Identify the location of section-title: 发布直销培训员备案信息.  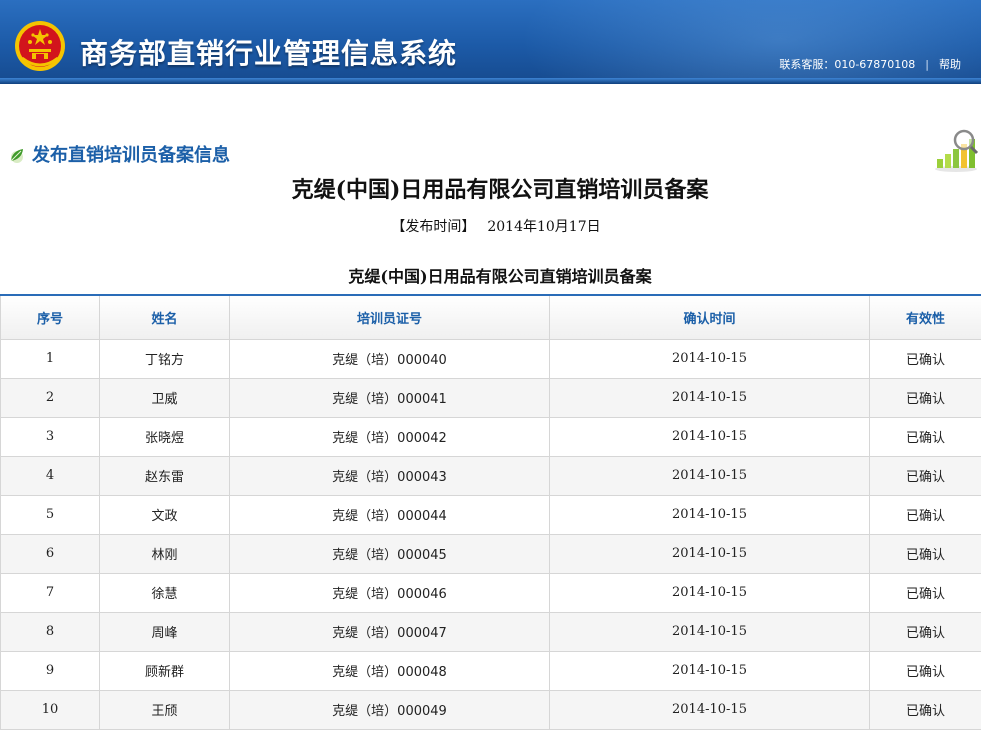
(119, 154).